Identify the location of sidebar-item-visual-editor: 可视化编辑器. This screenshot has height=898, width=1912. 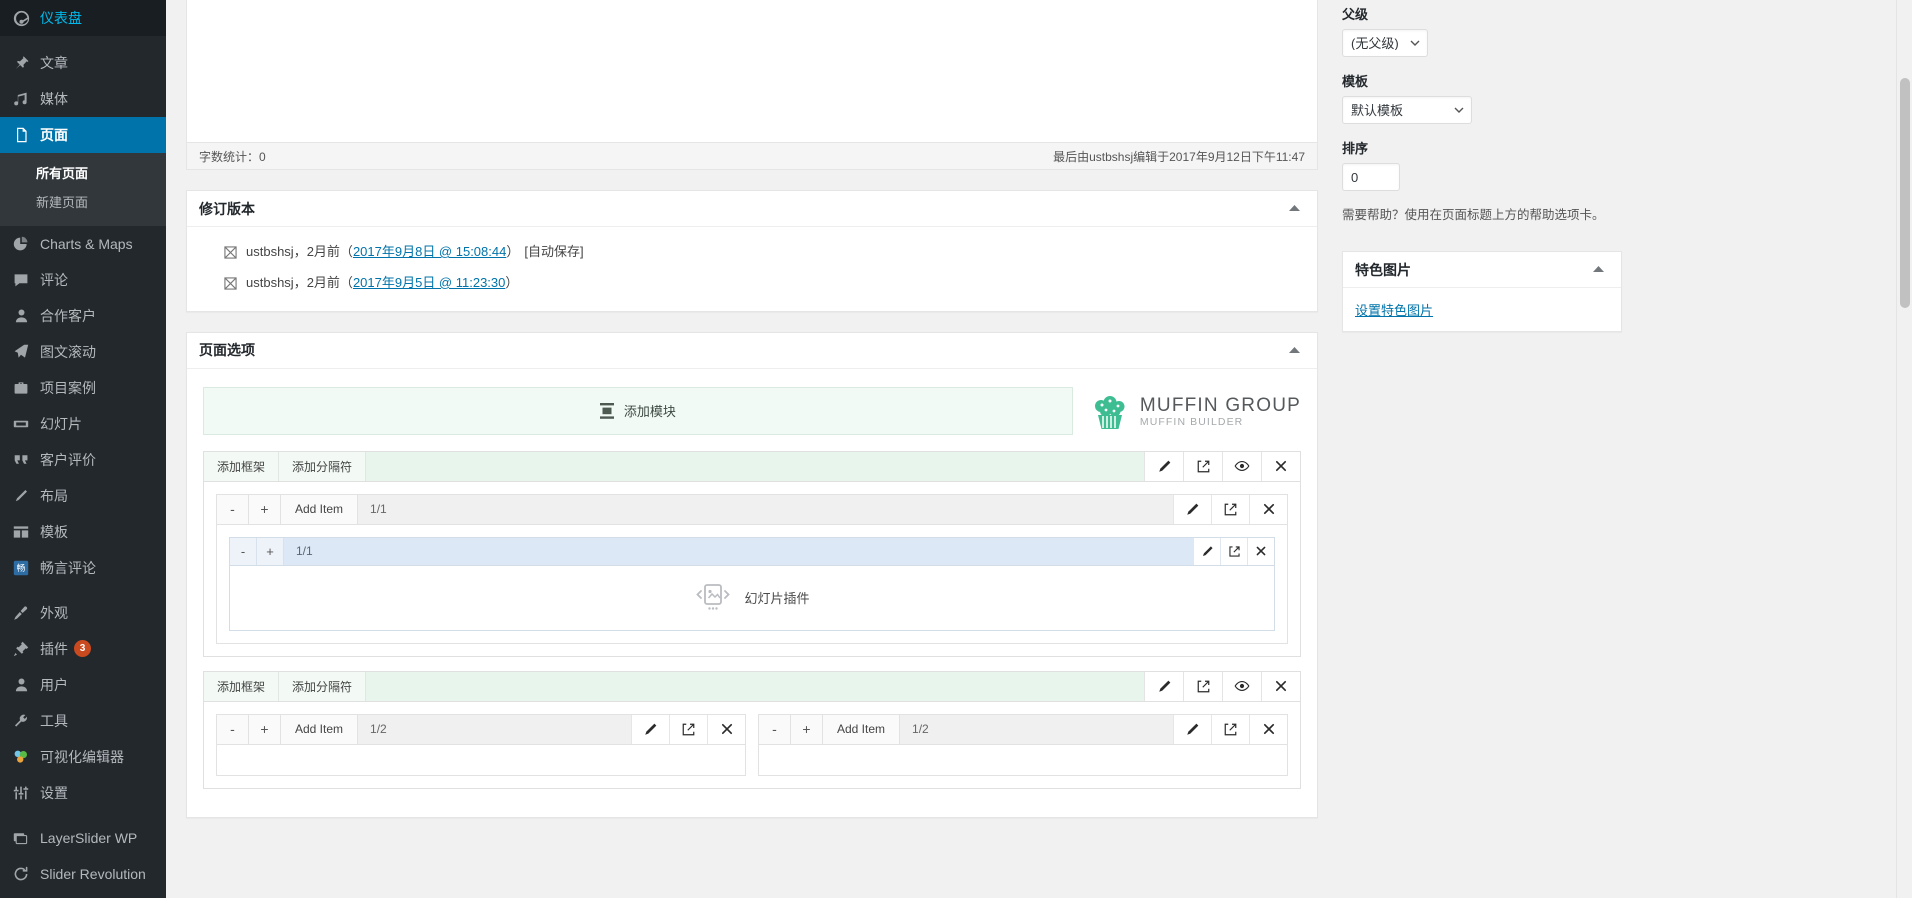
(83, 757).